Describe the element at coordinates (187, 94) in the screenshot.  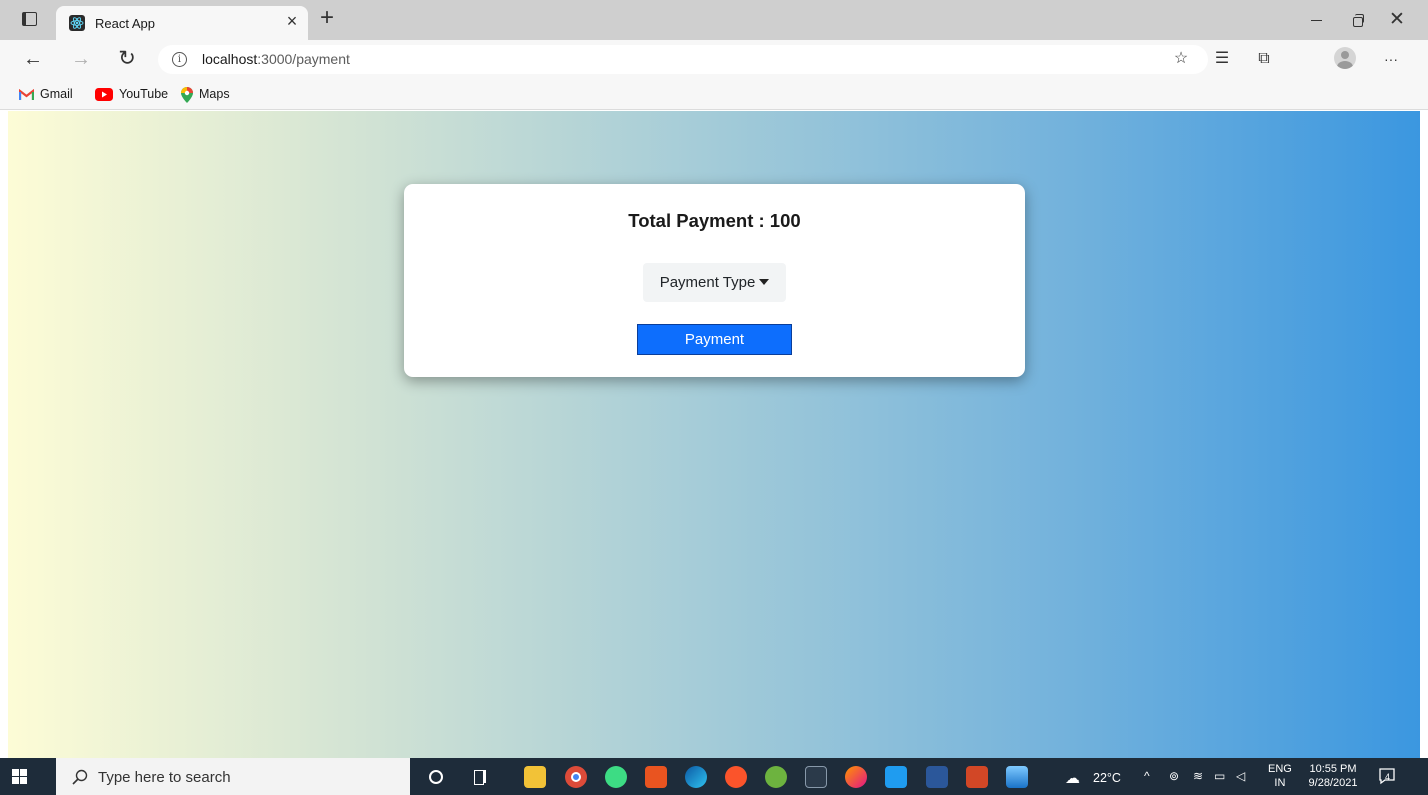
I see `maps-icon` at that location.